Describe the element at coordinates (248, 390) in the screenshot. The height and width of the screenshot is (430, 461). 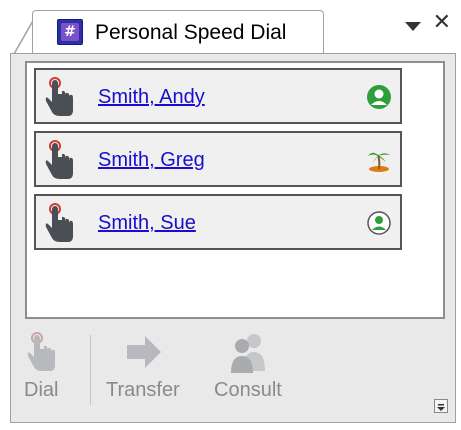
I see `consult-label: Consult` at that location.